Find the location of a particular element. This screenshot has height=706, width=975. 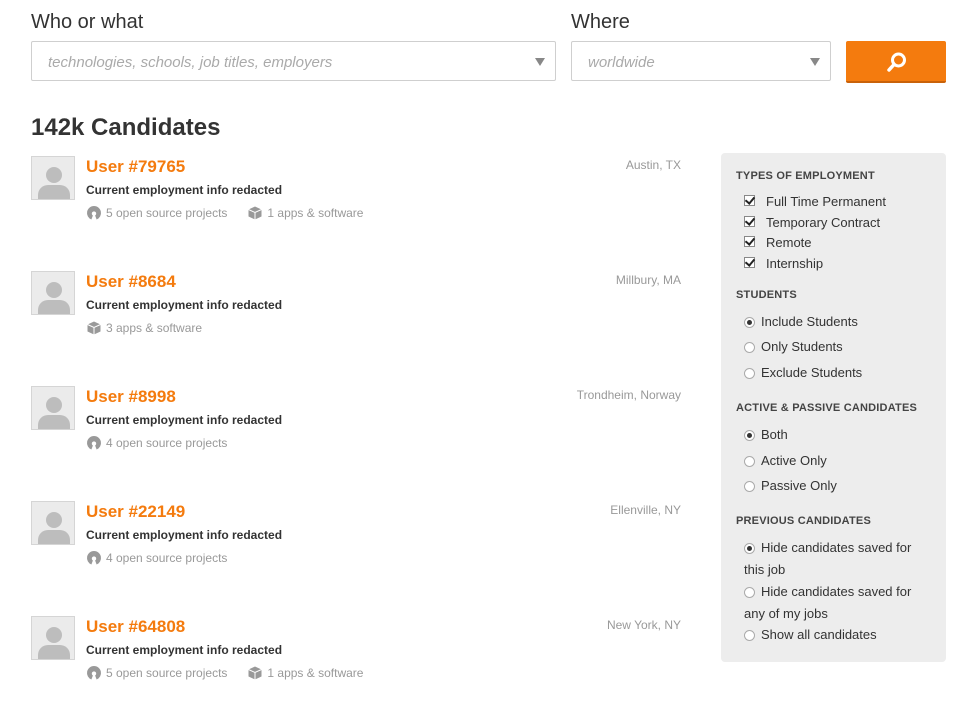

temporary-label: Temporary Contract is located at coordinates (823, 222).